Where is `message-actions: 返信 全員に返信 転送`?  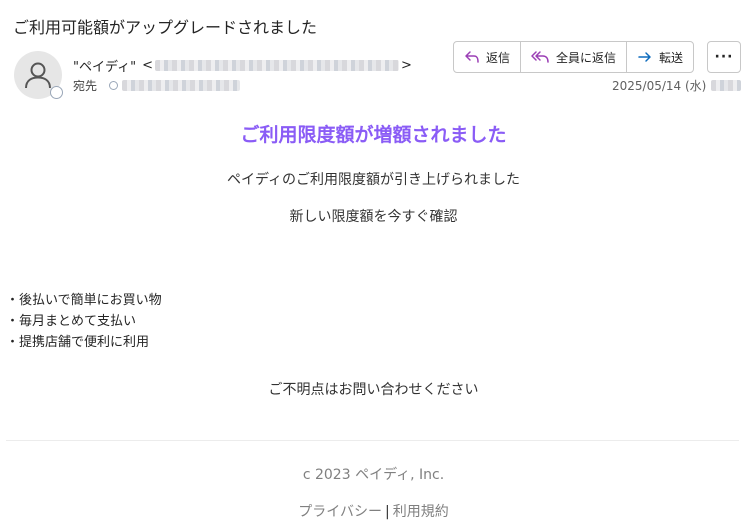
message-actions: 返信 全員に返信 転送 is located at coordinates (574, 57).